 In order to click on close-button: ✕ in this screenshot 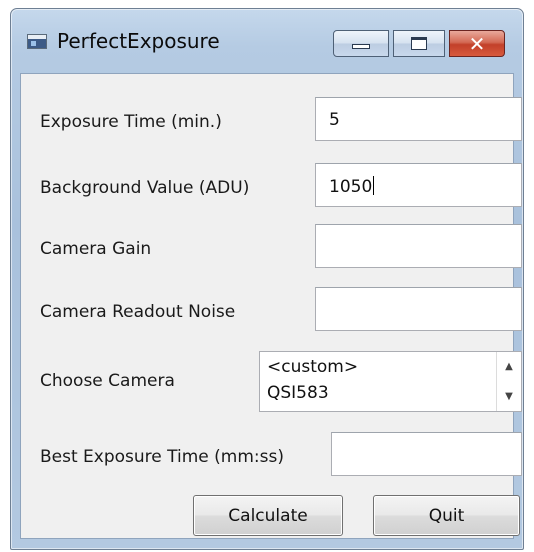, I will do `click(477, 43)`.